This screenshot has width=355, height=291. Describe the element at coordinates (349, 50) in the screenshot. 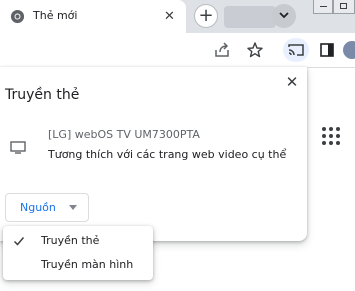

I see `avatar` at that location.